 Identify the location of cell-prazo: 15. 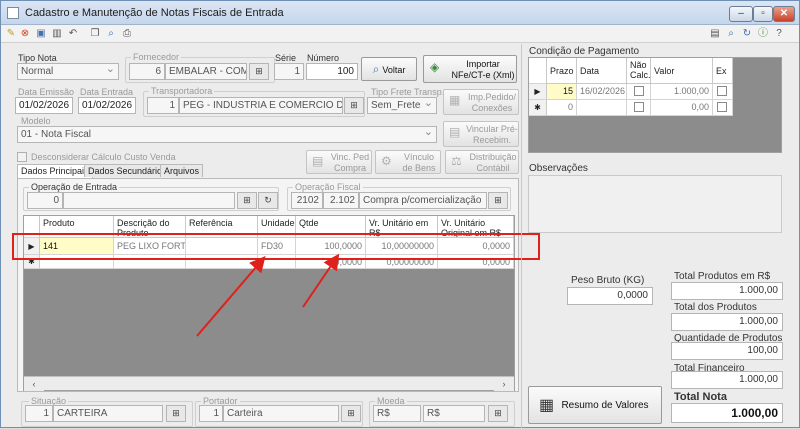
(562, 92).